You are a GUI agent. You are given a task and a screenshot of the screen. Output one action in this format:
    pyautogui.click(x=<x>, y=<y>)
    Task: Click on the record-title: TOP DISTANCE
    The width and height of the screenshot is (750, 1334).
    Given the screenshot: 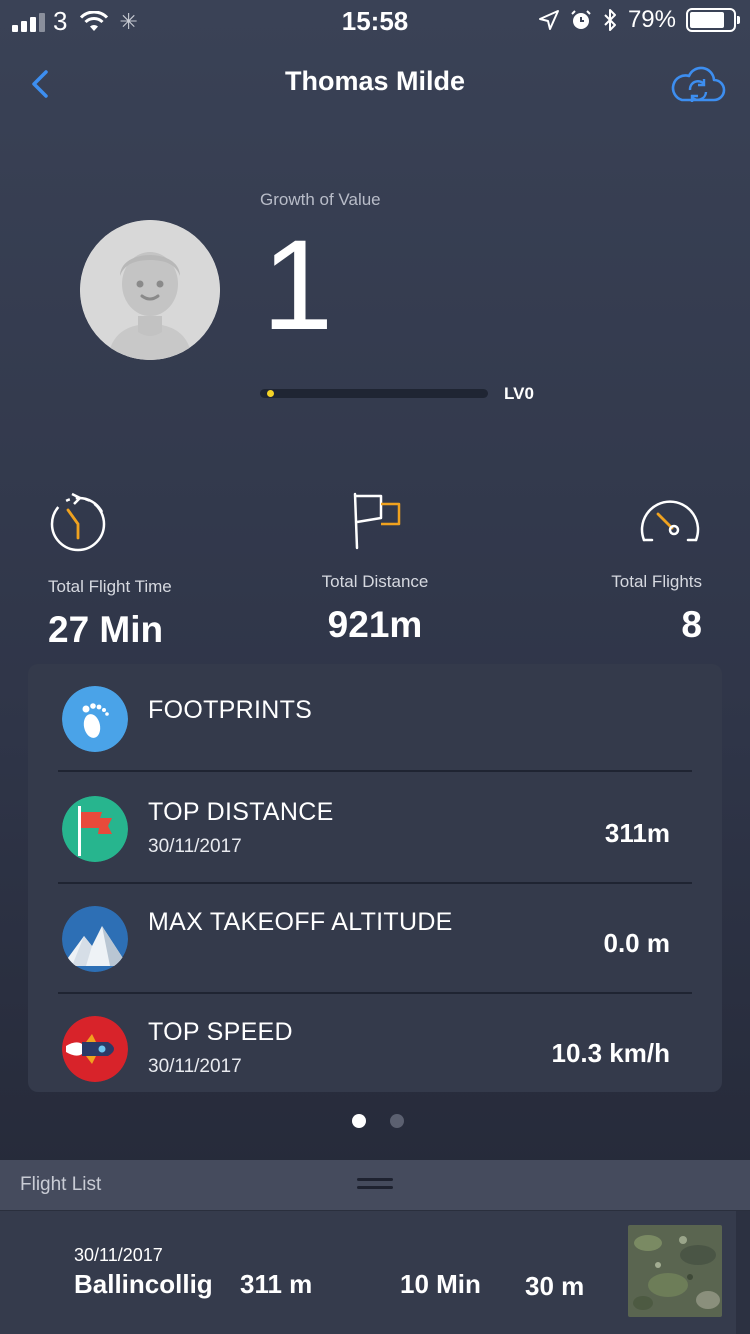 What is the action you would take?
    pyautogui.click(x=241, y=812)
    